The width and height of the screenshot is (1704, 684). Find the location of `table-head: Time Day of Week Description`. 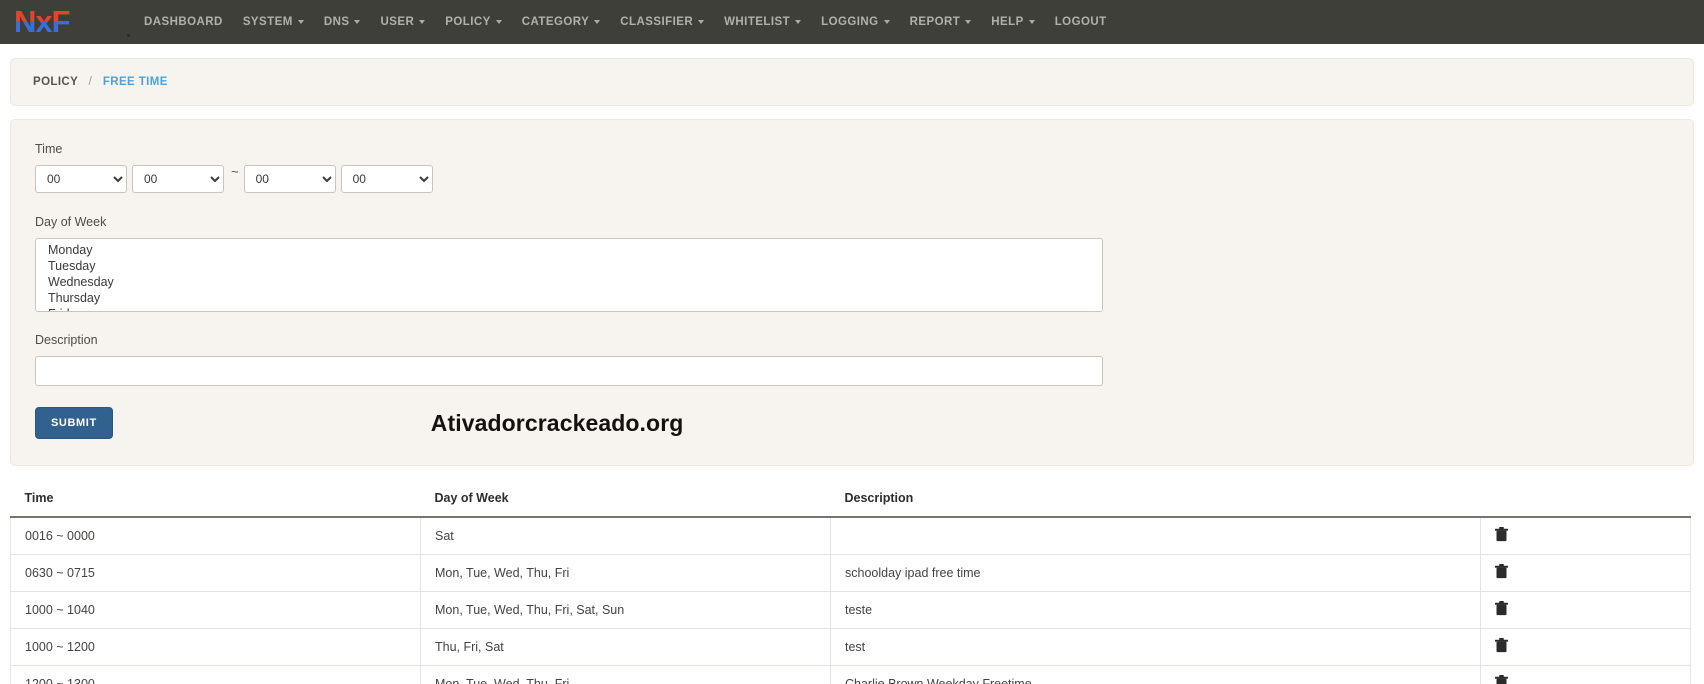

table-head: Time Day of Week Description is located at coordinates (850, 501).